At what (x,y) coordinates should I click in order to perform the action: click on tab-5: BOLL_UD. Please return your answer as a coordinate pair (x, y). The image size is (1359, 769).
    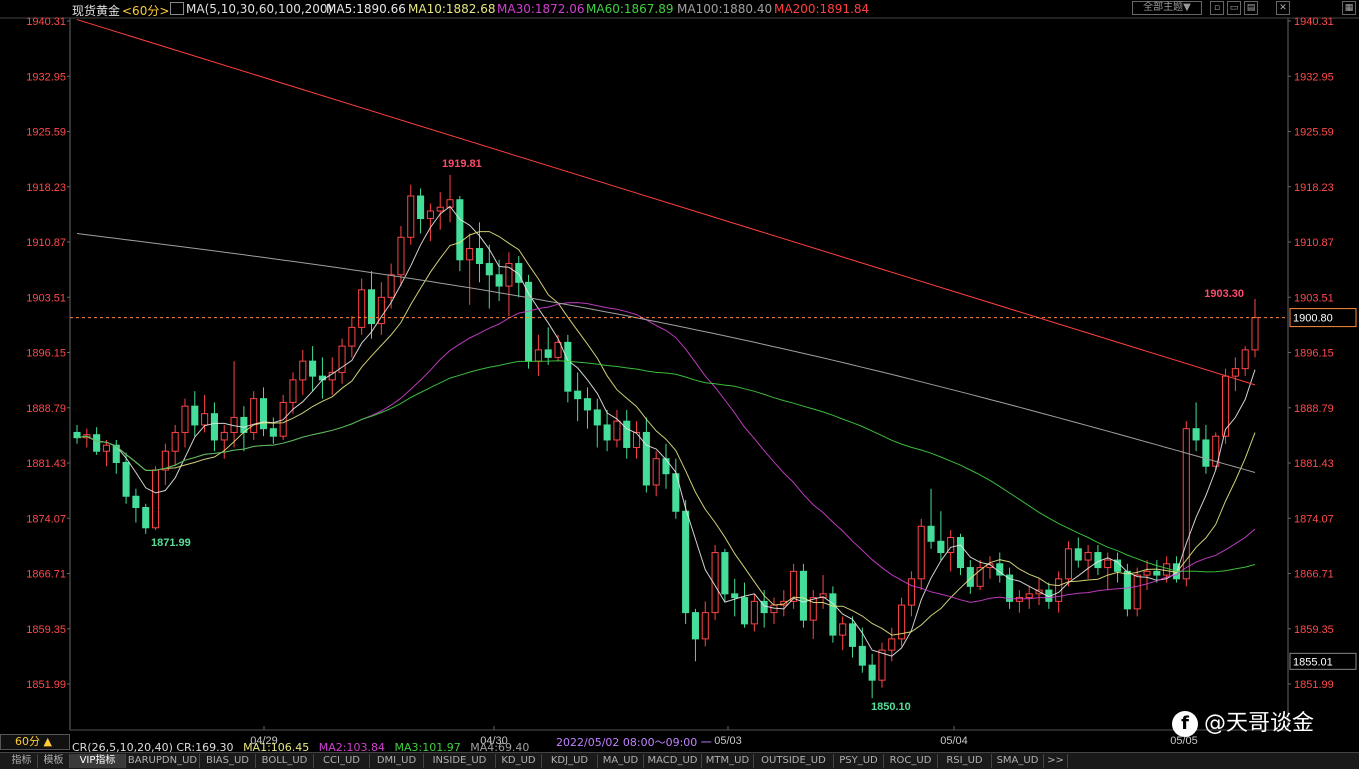
    Looking at the image, I should click on (285, 761).